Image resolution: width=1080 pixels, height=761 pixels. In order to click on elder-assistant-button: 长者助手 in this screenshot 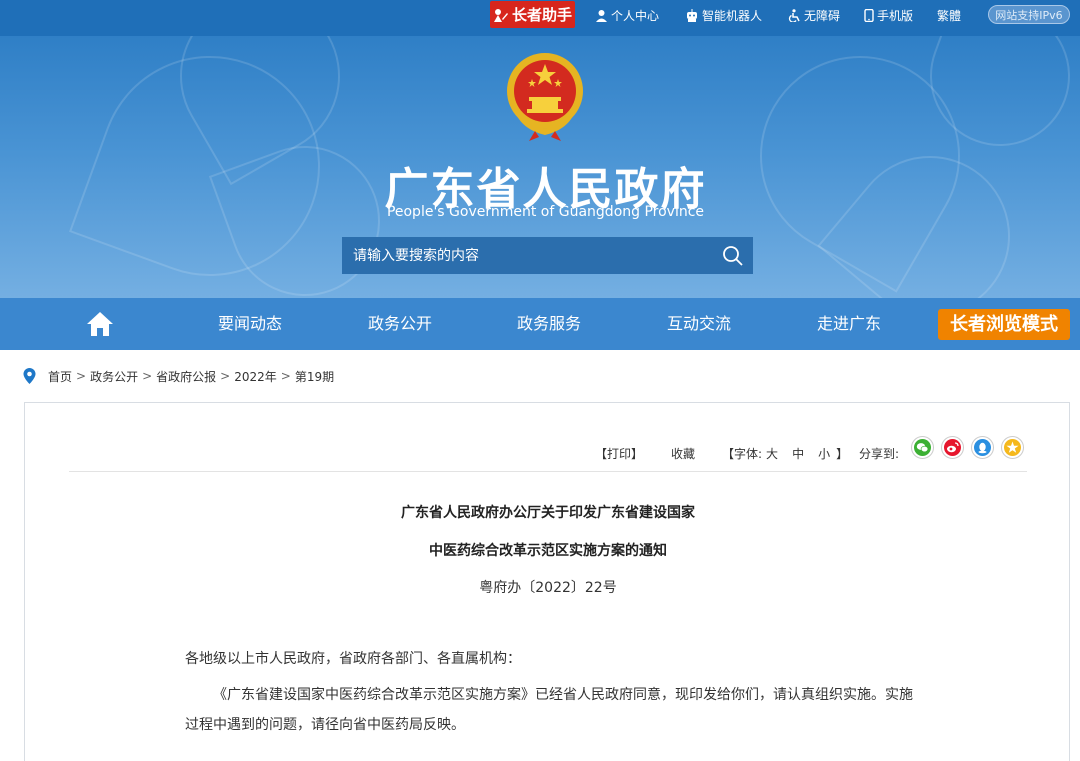, I will do `click(532, 14)`.